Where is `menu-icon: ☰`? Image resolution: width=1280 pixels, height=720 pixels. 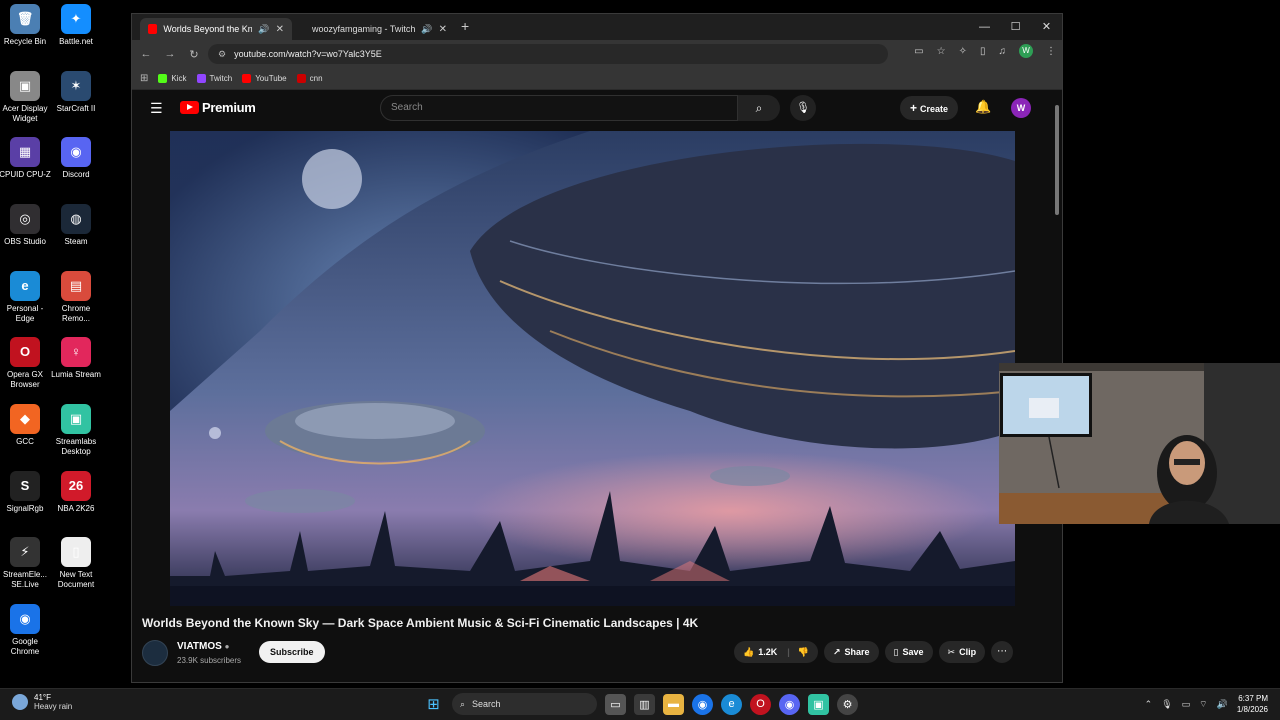
menu-icon: ☰ is located at coordinates (156, 108).